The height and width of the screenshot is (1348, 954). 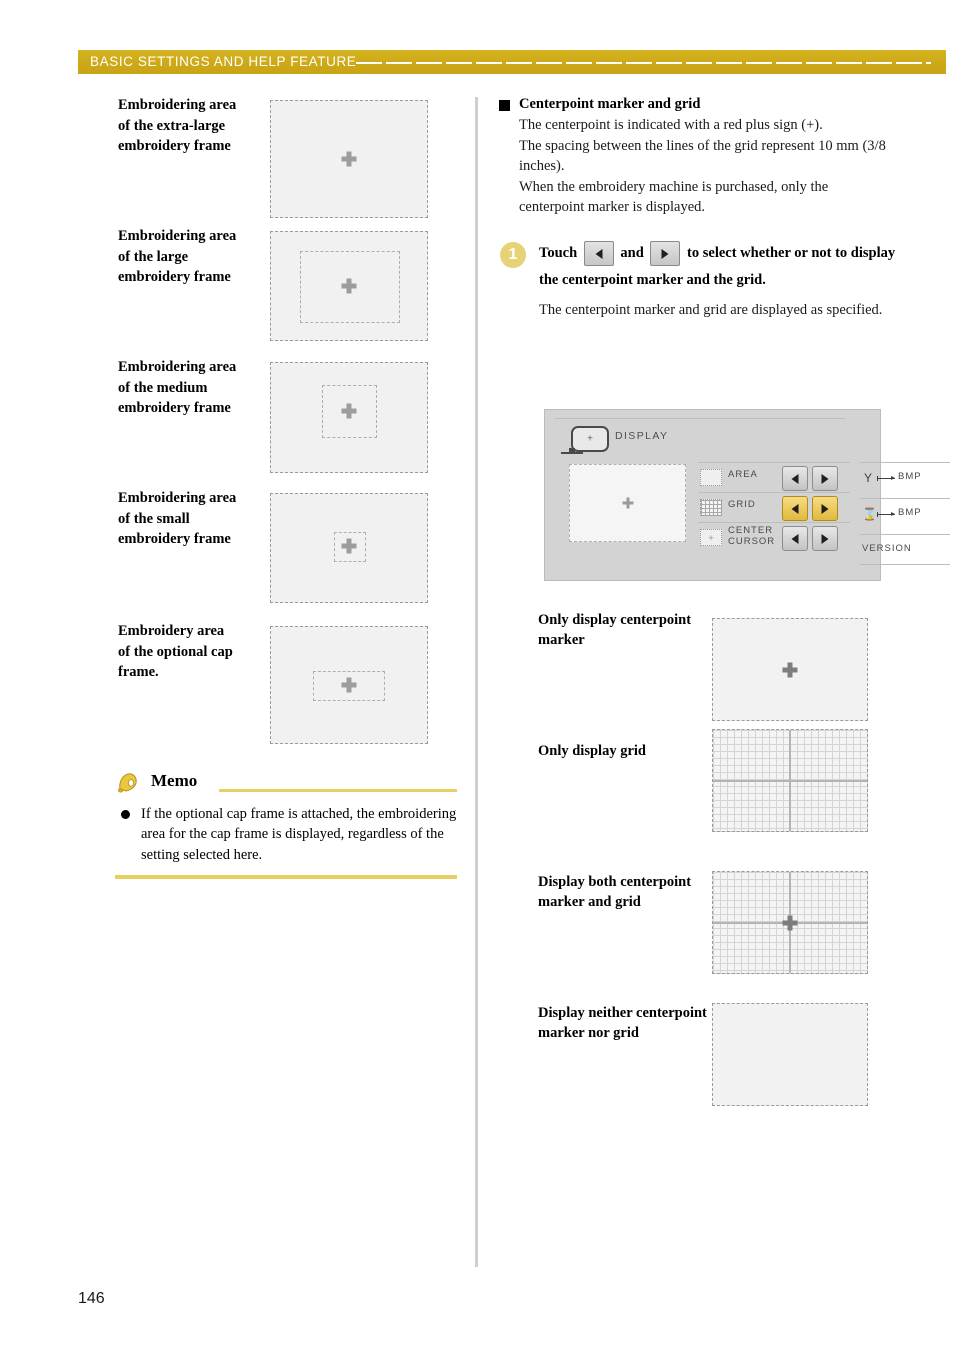 What do you see at coordinates (286, 877) in the screenshot?
I see `memo-rule-bottom` at bounding box center [286, 877].